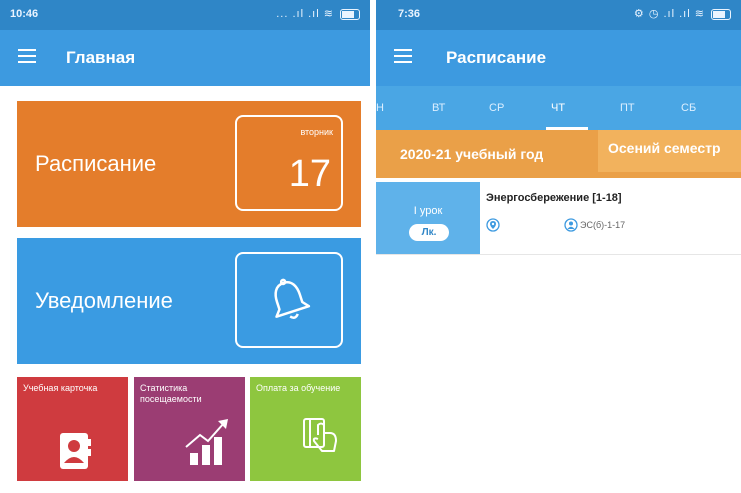  Describe the element at coordinates (104, 300) in the screenshot. I see `notification-tile-label: Уведомление` at that location.